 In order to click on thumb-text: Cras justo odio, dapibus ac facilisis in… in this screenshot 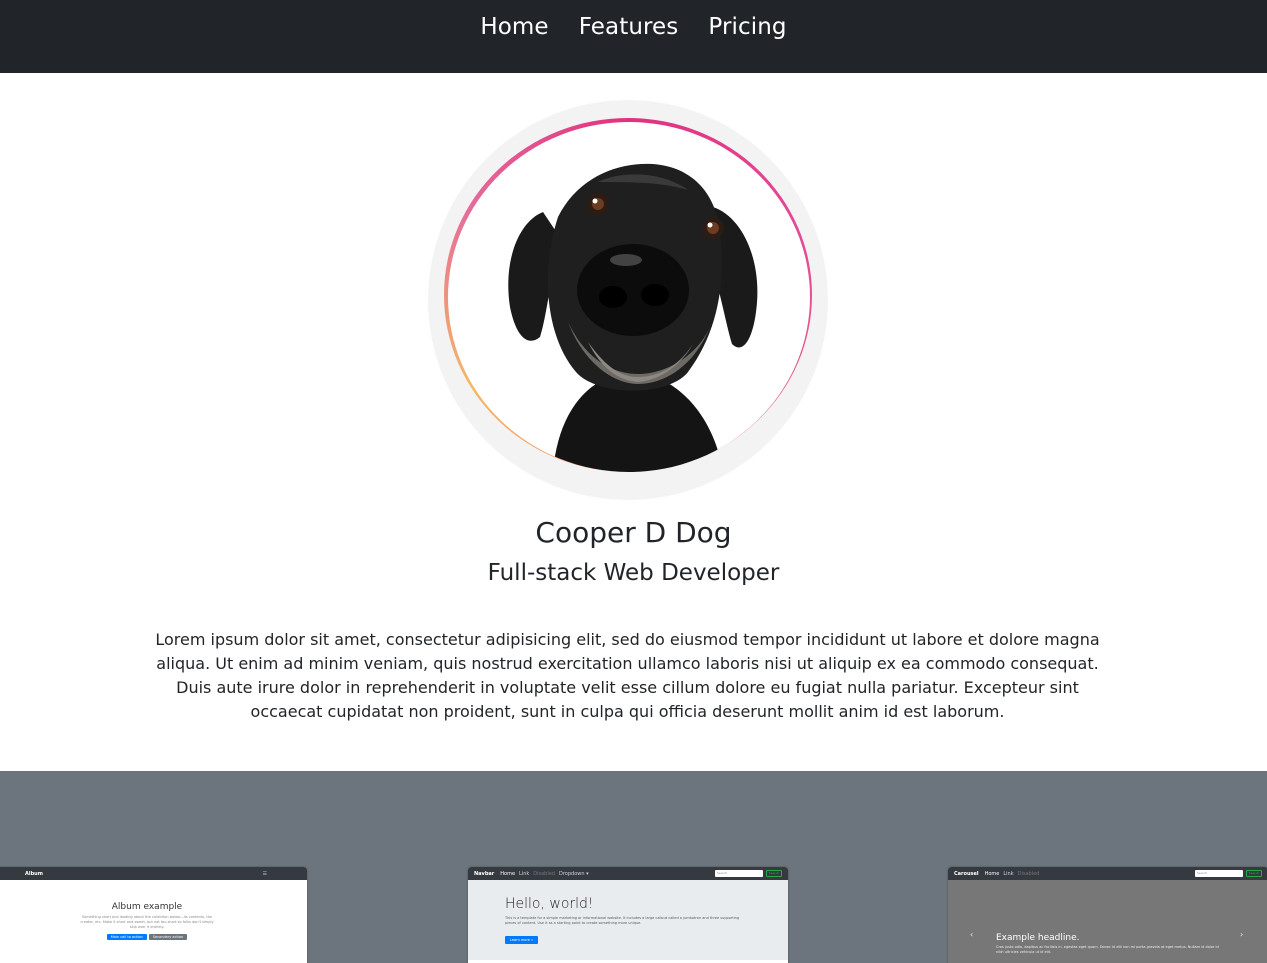, I will do `click(1107, 949)`.